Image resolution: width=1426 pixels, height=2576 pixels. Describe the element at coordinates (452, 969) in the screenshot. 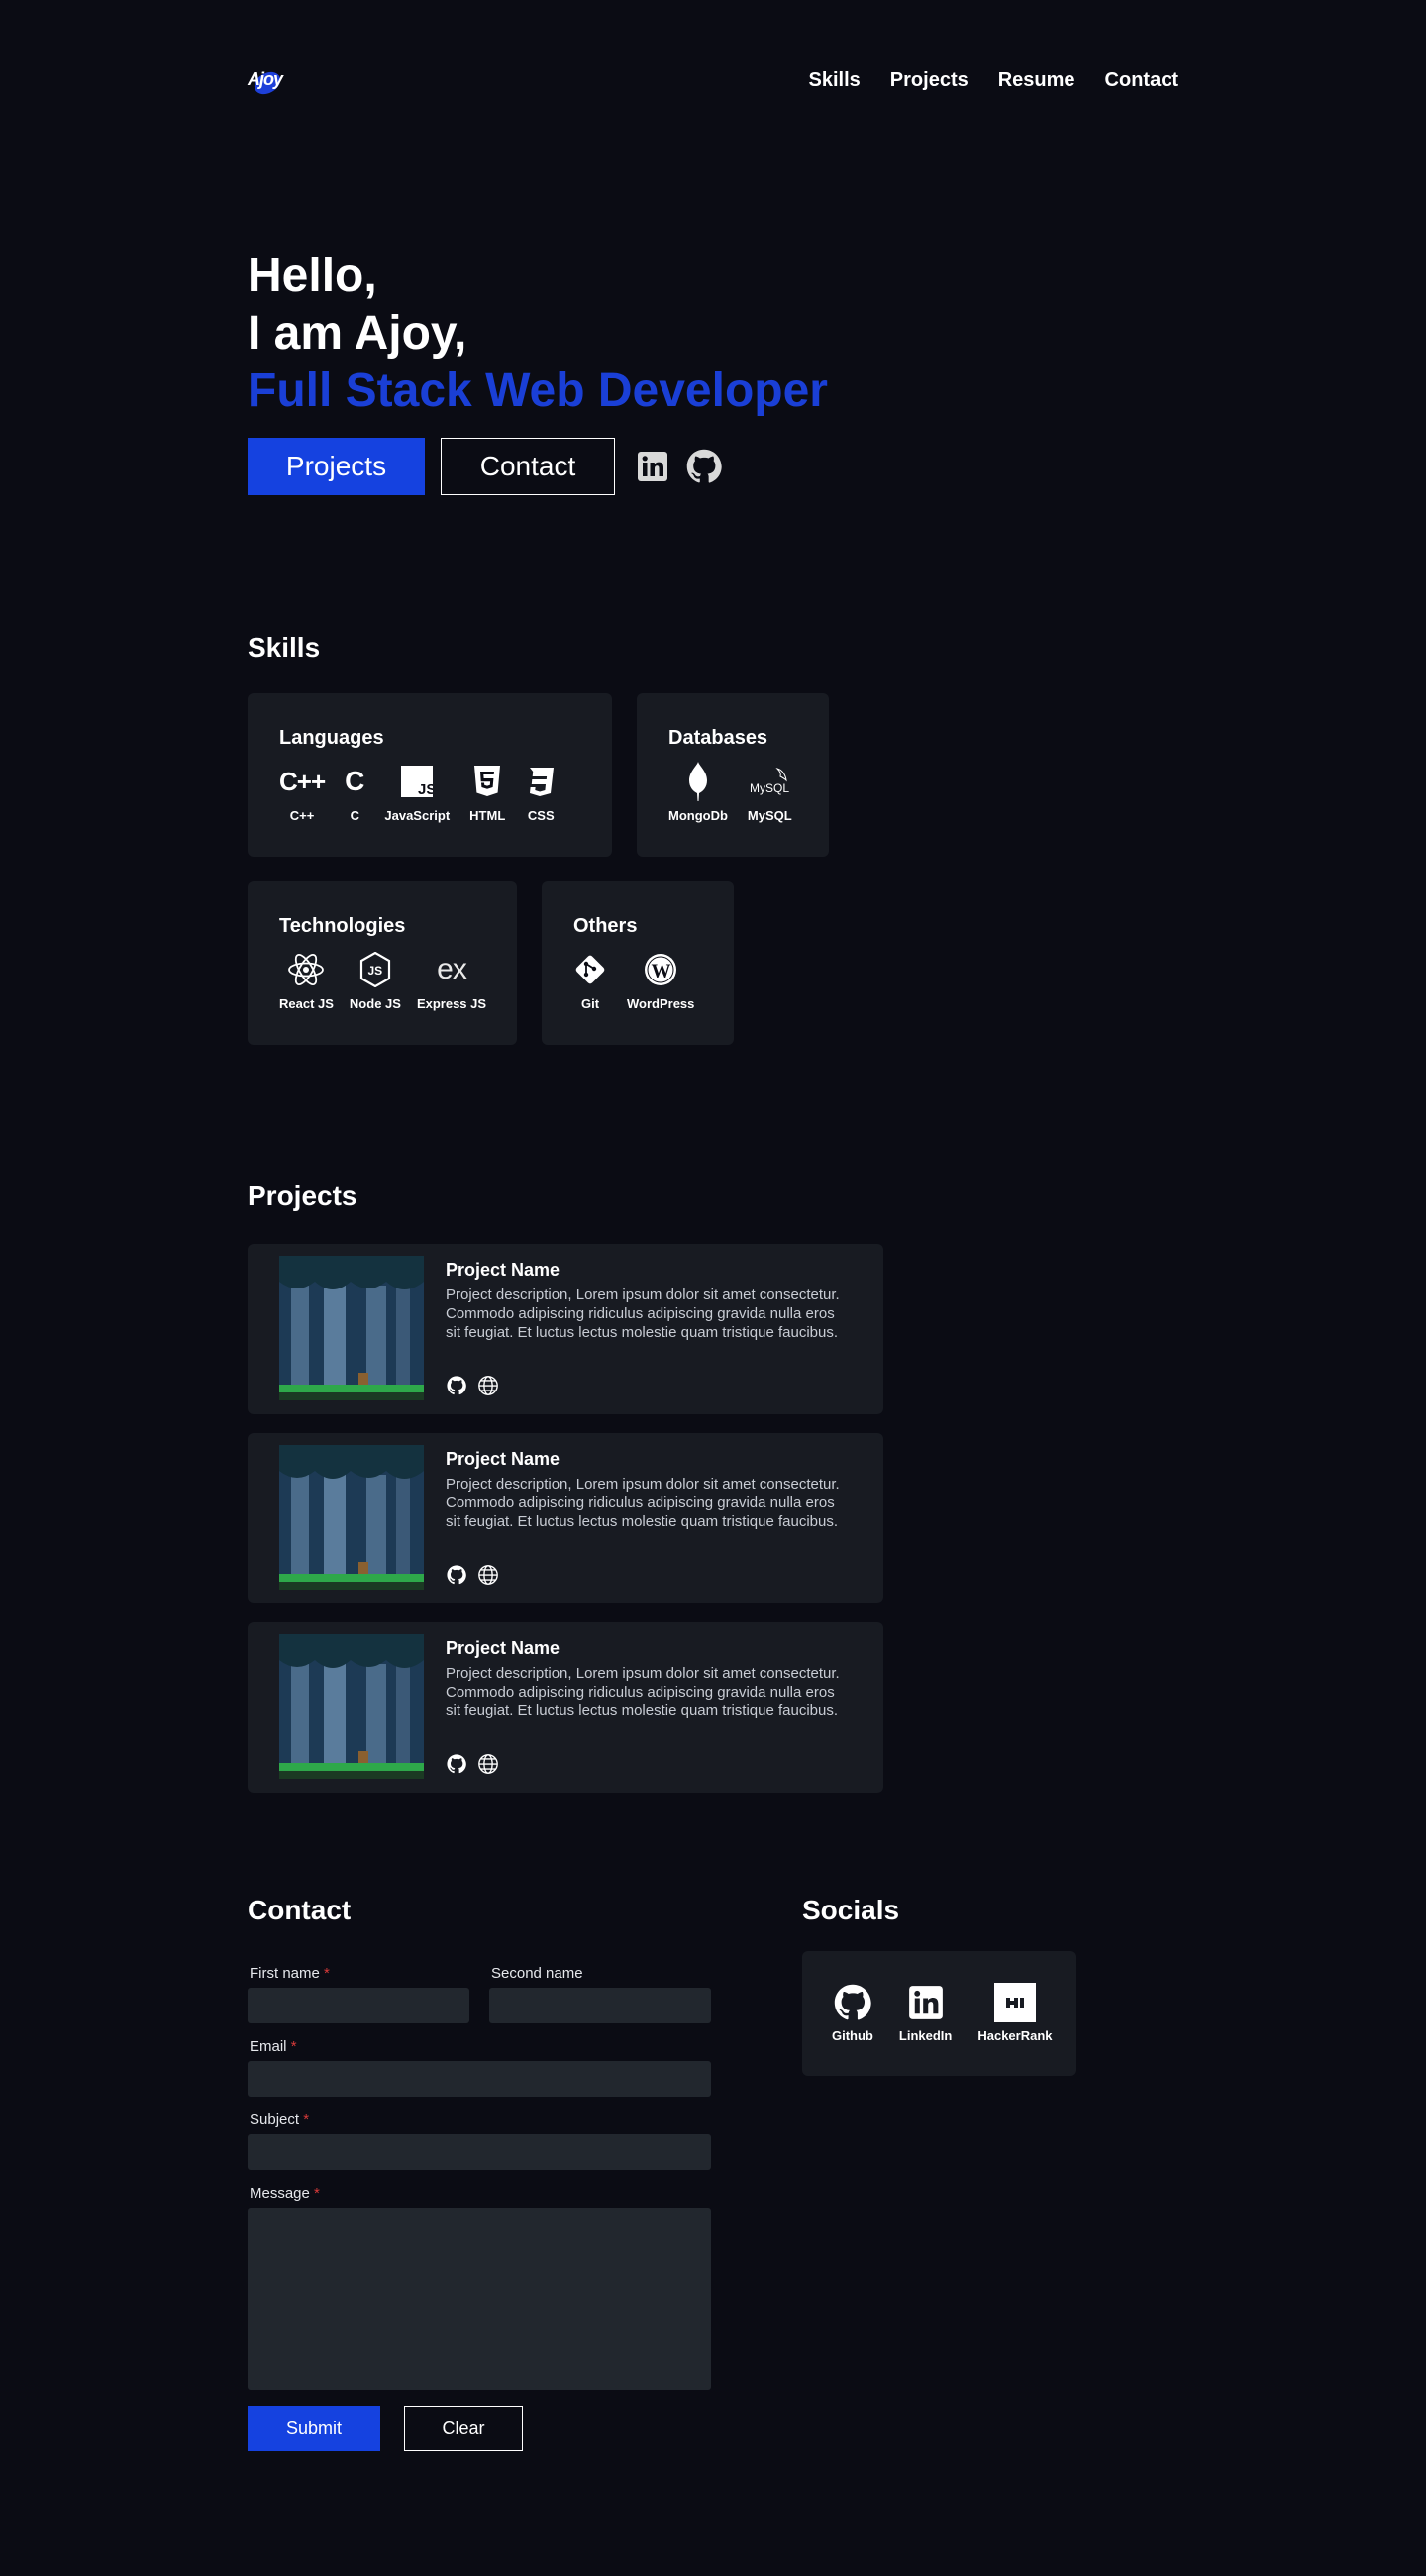

I see `express-icon: ex` at that location.